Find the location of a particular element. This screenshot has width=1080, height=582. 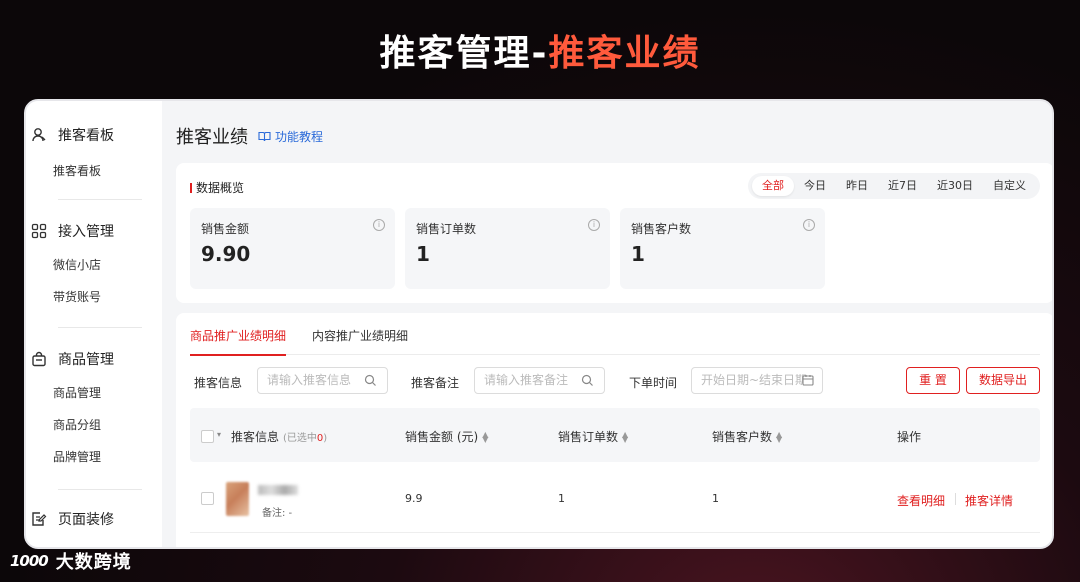

col-actions-label: 操作 is located at coordinates (909, 437).